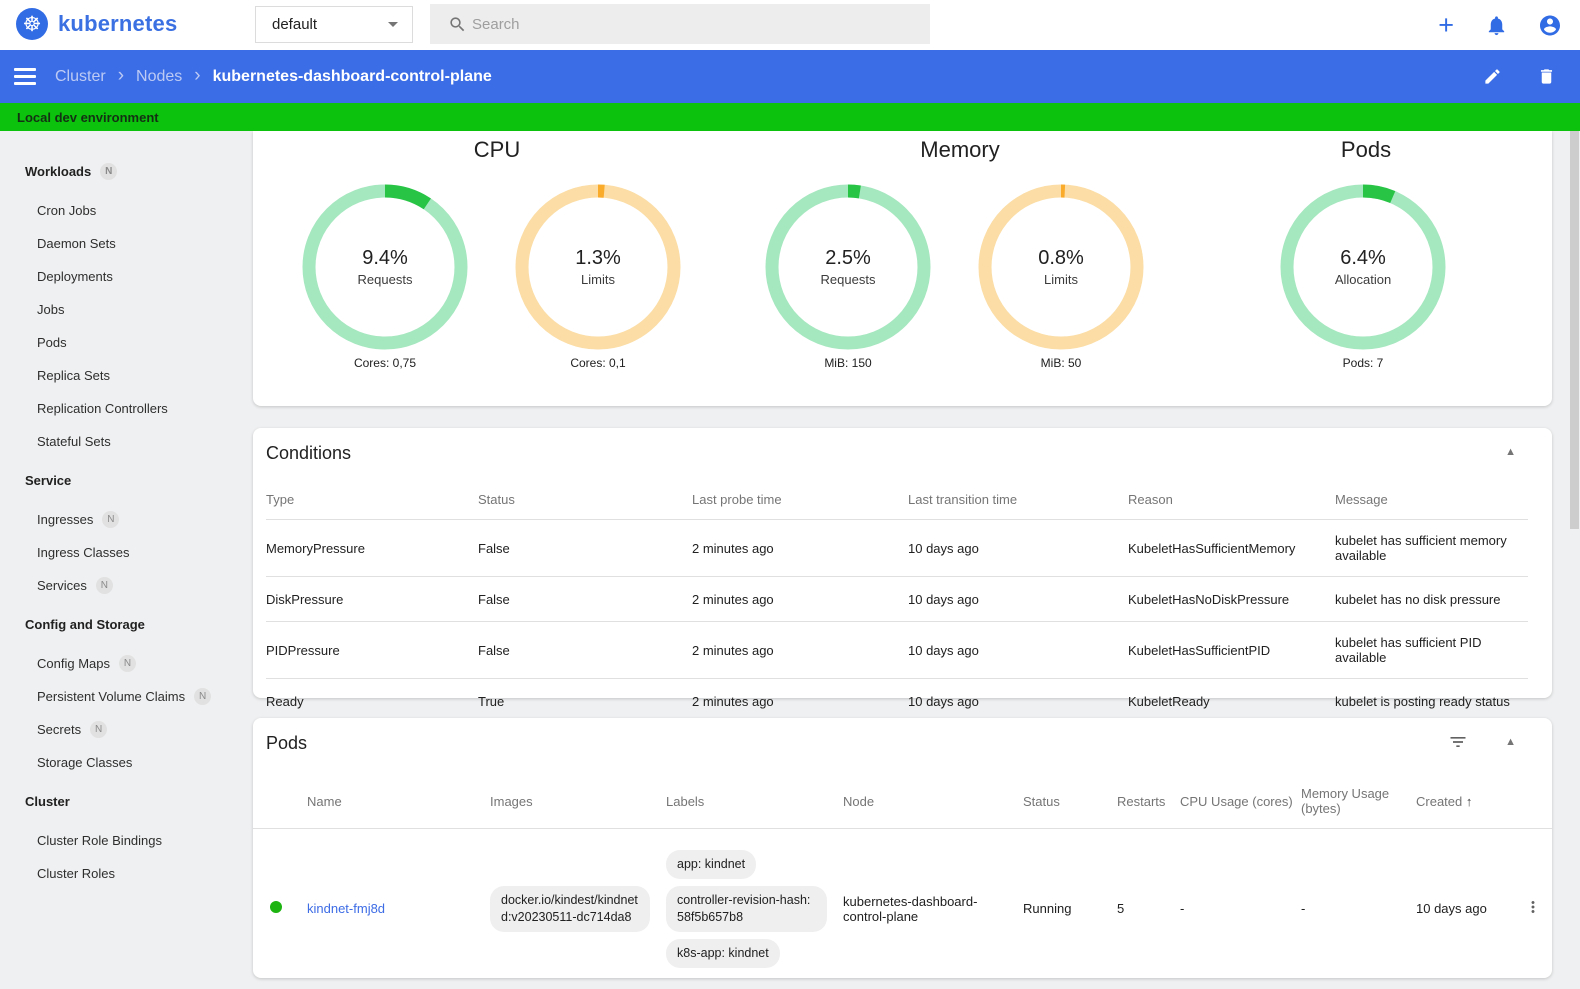  Describe the element at coordinates (330, 24) in the screenshot. I see `namespace-value: default` at that location.